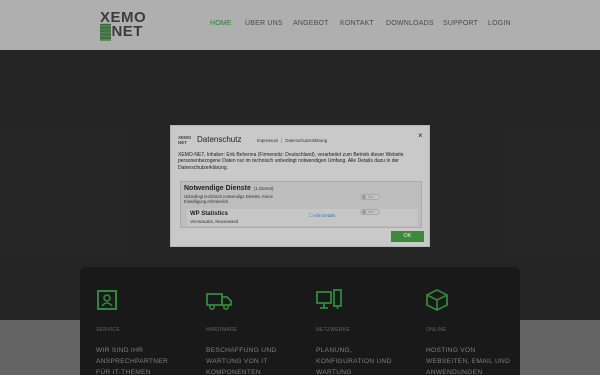 The height and width of the screenshot is (375, 600). I want to click on service-entry-title: WP Statistics, so click(209, 214).